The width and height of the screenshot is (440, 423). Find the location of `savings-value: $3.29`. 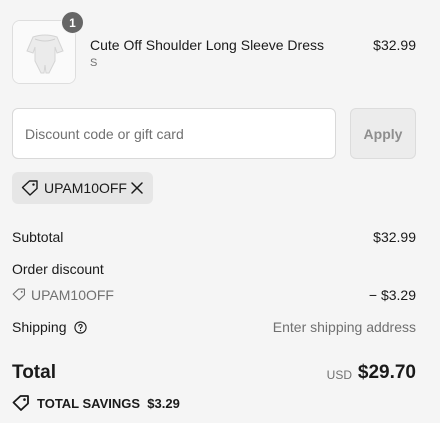

savings-value: $3.29 is located at coordinates (163, 403).